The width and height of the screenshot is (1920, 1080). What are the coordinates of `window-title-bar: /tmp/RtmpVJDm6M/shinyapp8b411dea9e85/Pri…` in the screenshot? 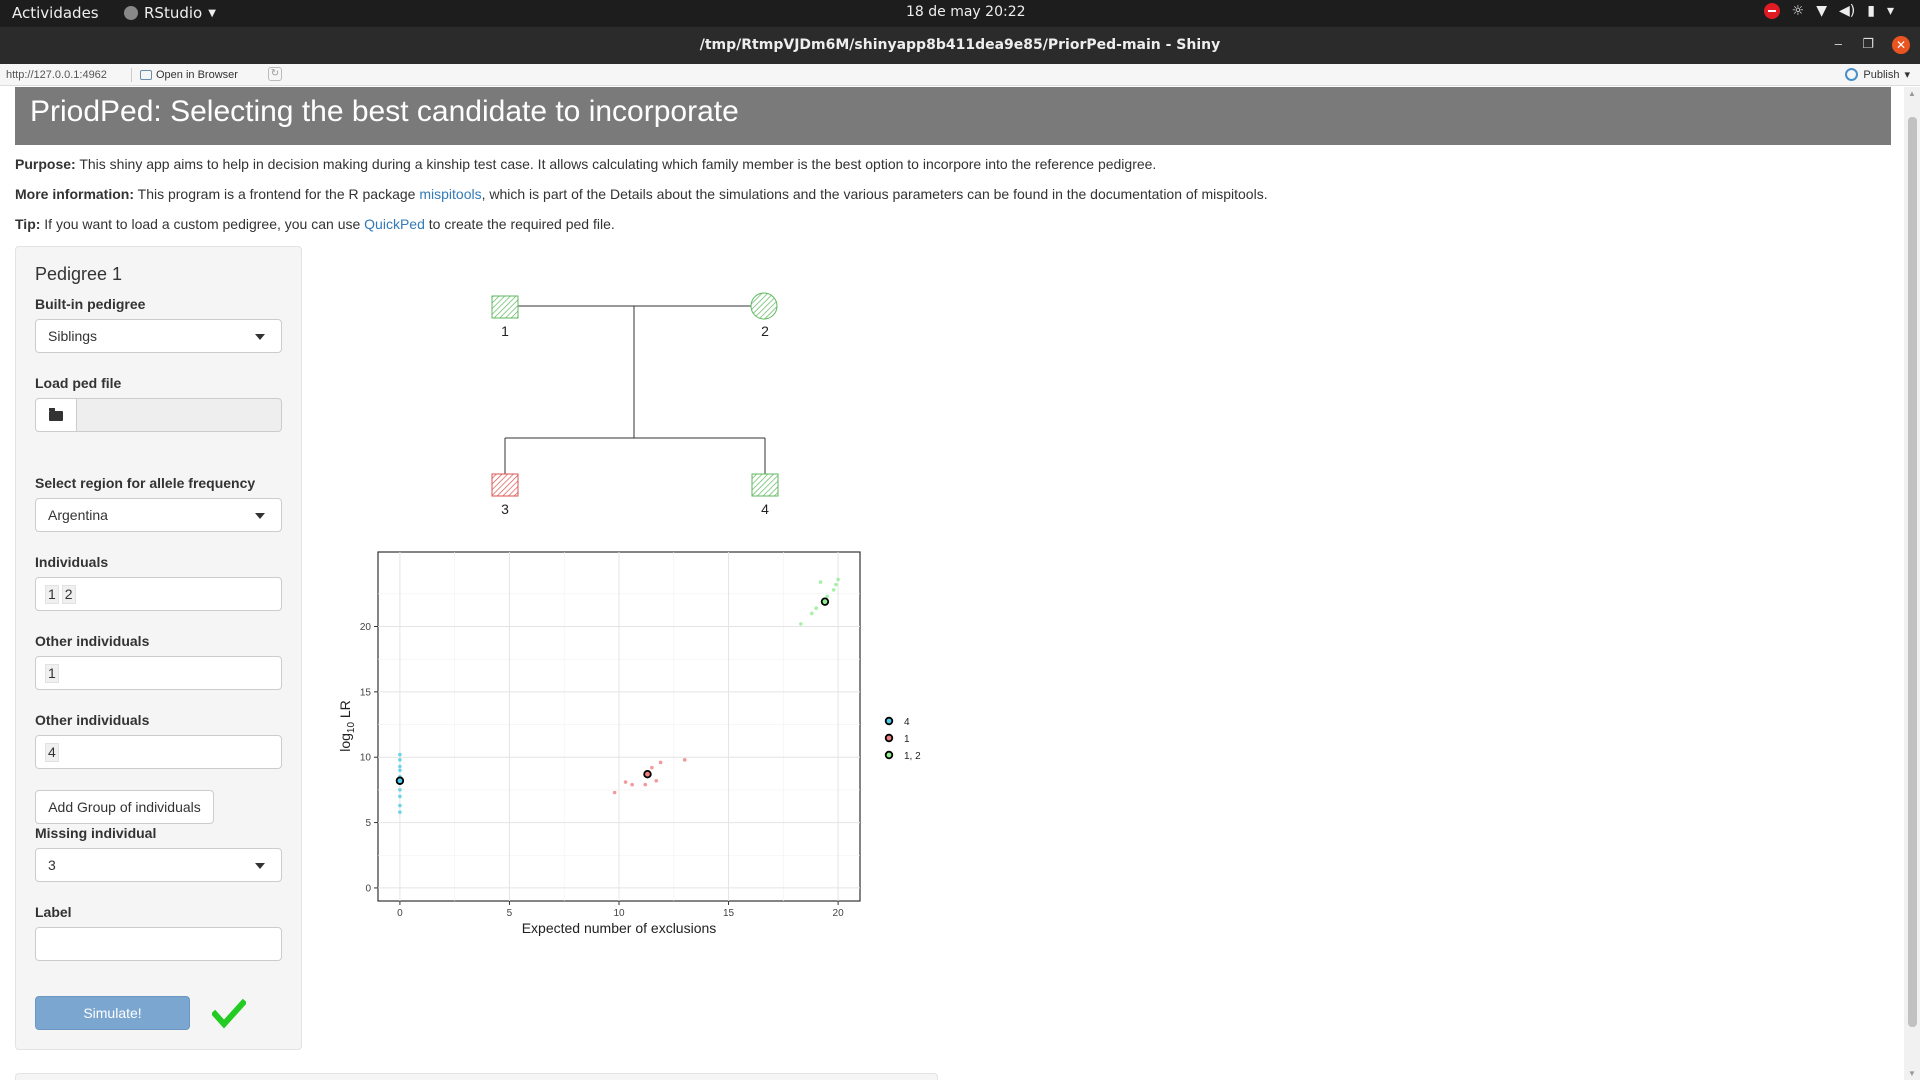 It's located at (960, 45).